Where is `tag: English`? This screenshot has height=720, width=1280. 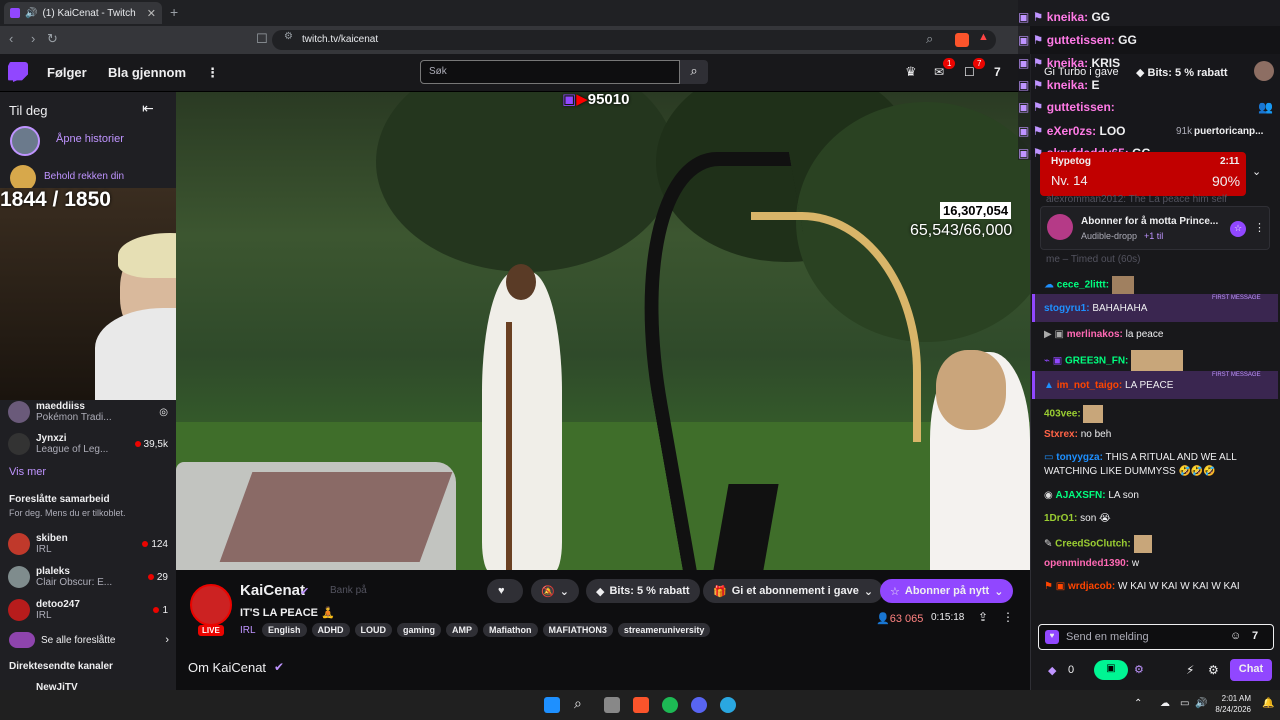
tag: English is located at coordinates (284, 630).